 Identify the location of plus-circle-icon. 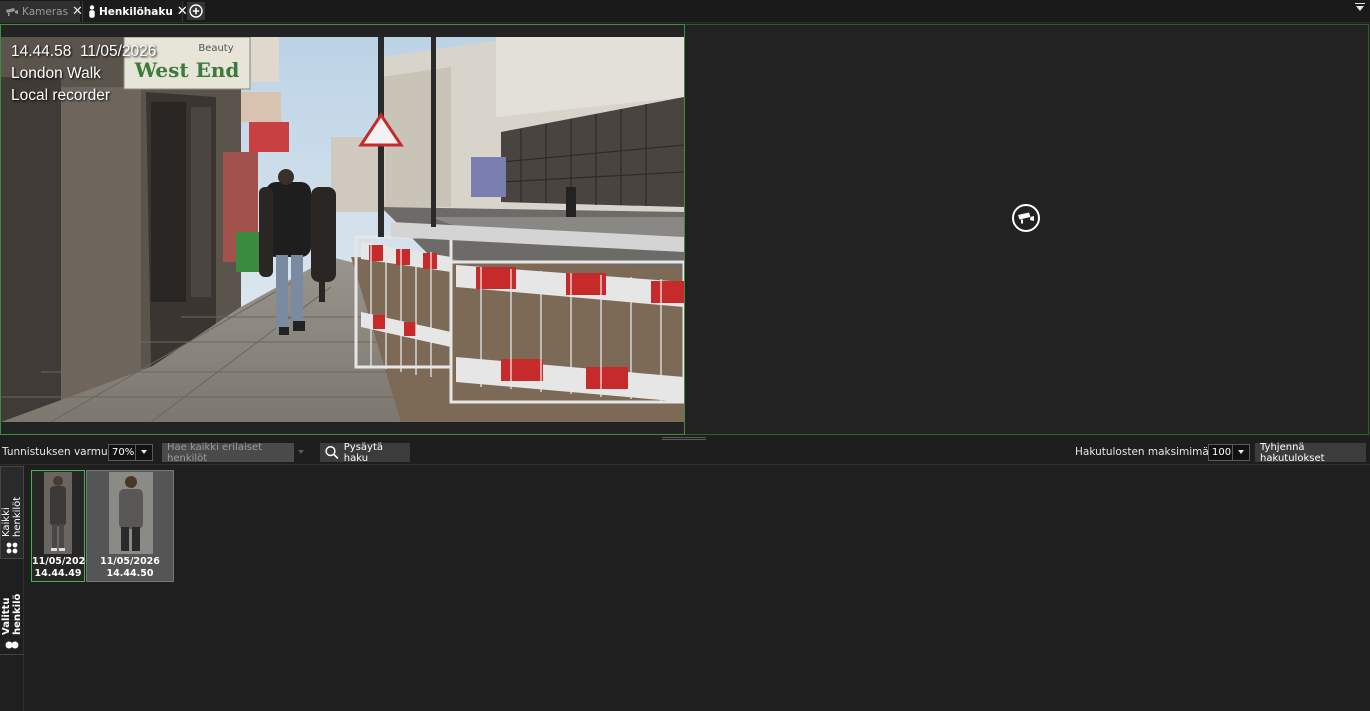
(196, 11).